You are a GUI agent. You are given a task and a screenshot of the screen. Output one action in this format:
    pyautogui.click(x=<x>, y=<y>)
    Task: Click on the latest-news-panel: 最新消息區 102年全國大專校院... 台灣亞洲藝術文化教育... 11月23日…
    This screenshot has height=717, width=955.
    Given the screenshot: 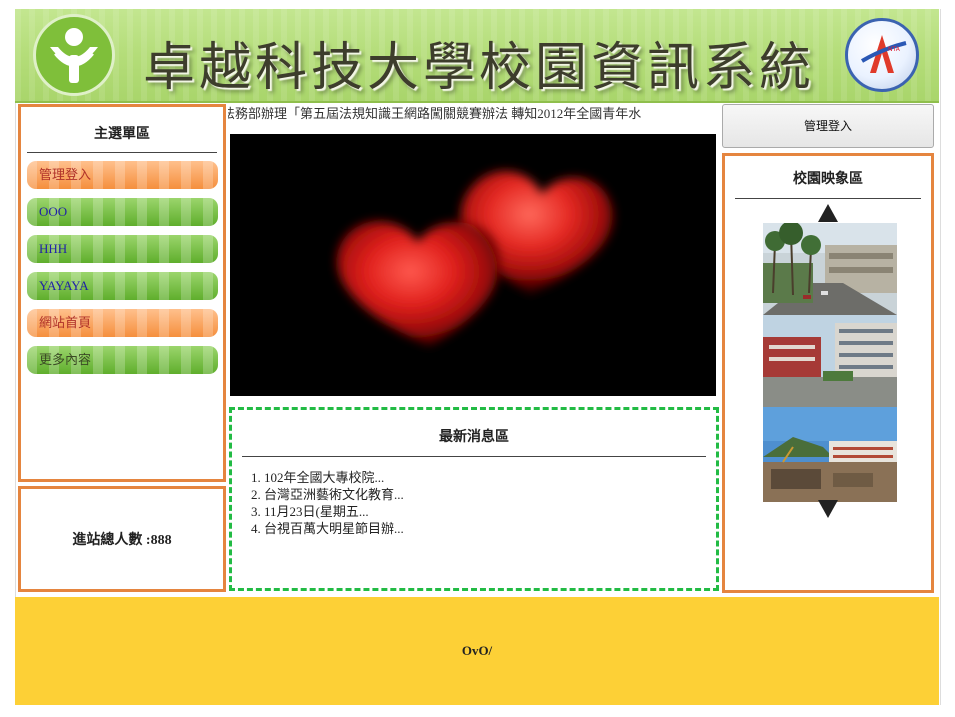 What is the action you would take?
    pyautogui.click(x=474, y=499)
    